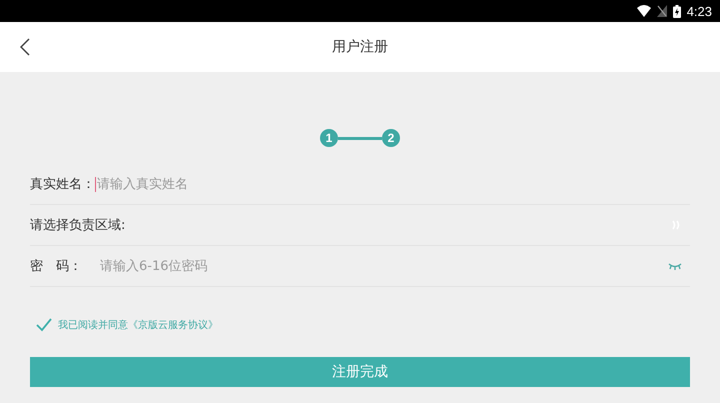  I want to click on checkbox, so click(44, 325).